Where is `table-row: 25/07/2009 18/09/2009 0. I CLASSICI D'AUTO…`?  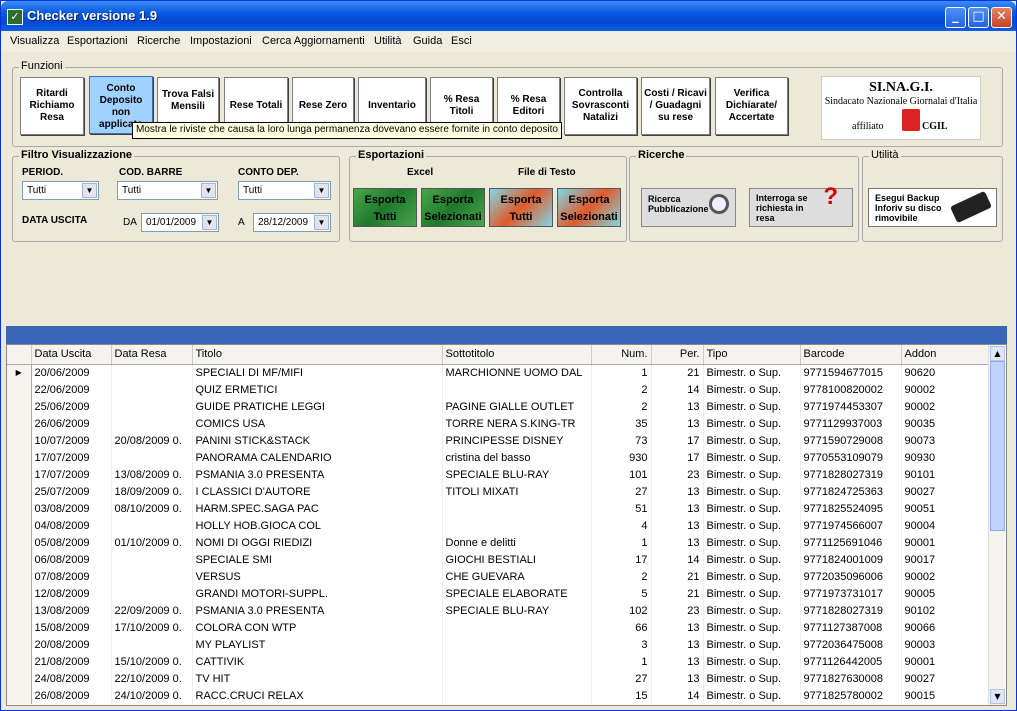 table-row: 25/07/2009 18/09/2009 0. I CLASSICI D'AUTO… is located at coordinates (498, 491).